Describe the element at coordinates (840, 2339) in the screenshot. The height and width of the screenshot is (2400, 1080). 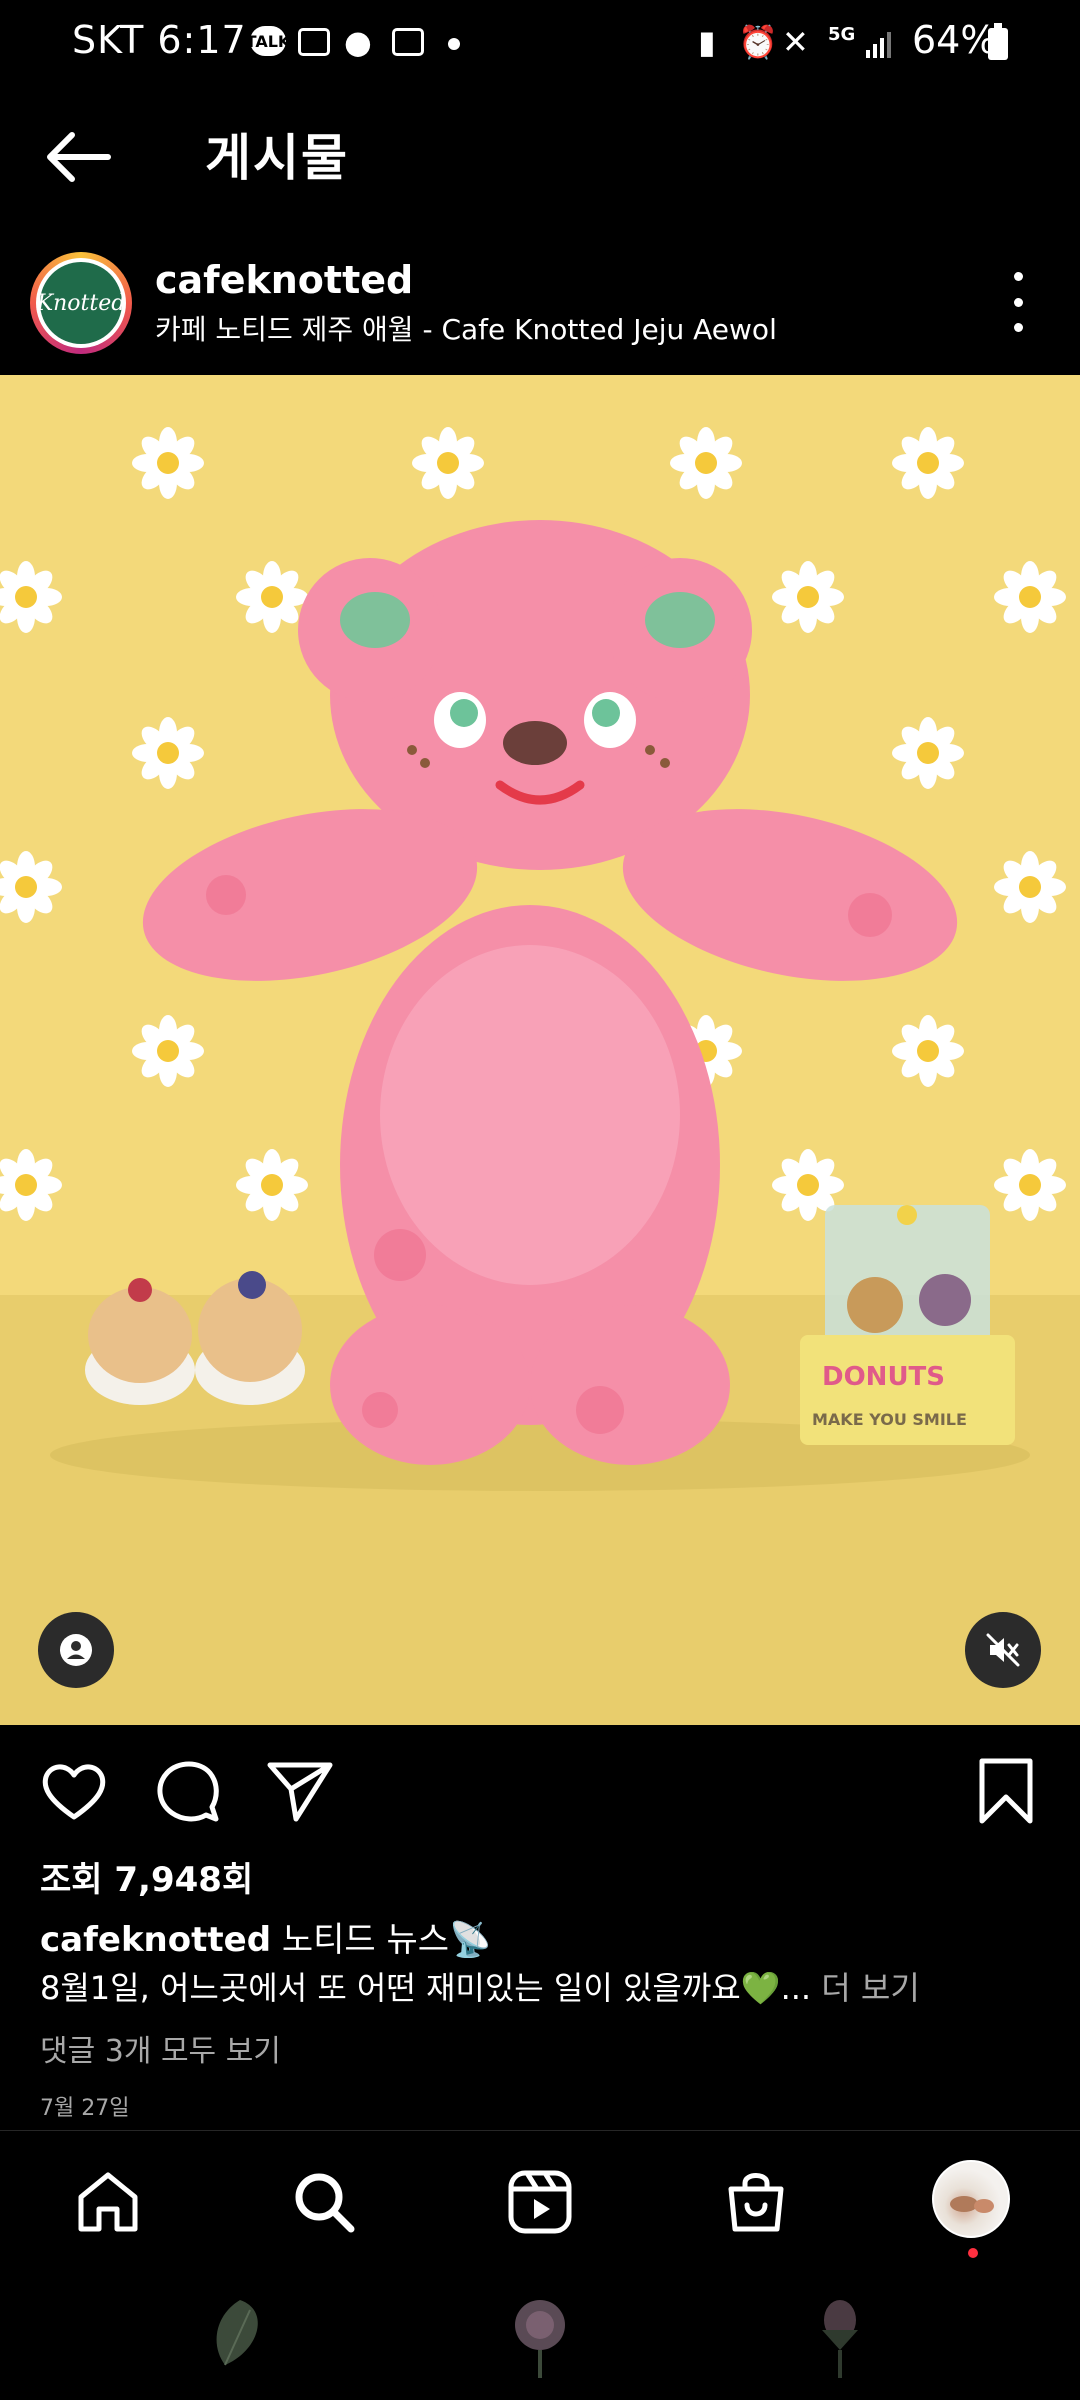
I see `rosebud-decoration` at that location.